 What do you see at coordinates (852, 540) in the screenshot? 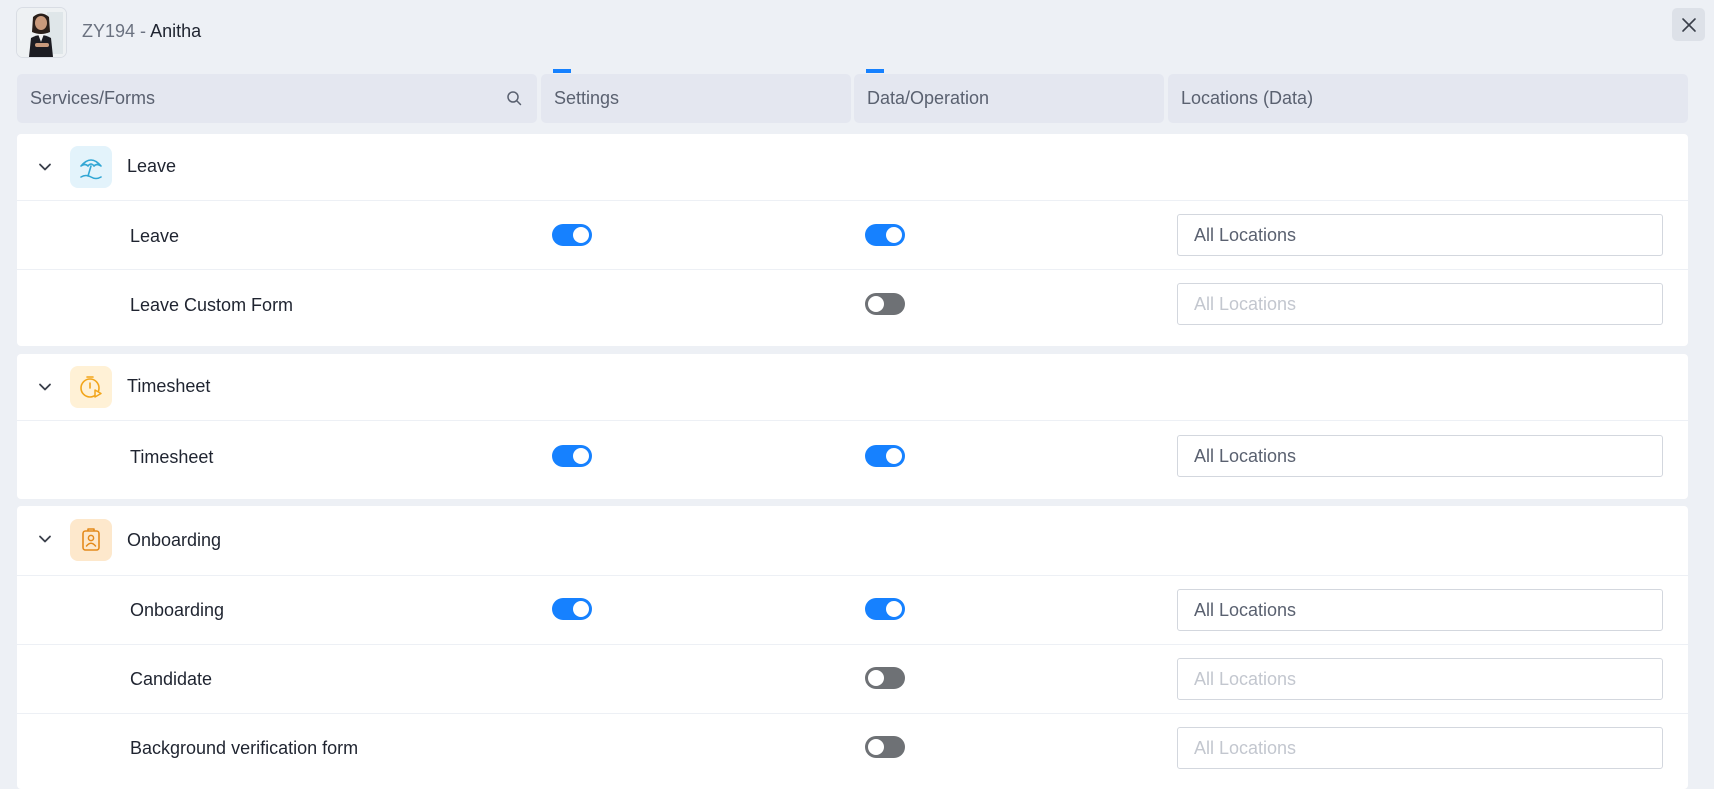
I see `module-header-onboarding: Onboarding` at bounding box center [852, 540].